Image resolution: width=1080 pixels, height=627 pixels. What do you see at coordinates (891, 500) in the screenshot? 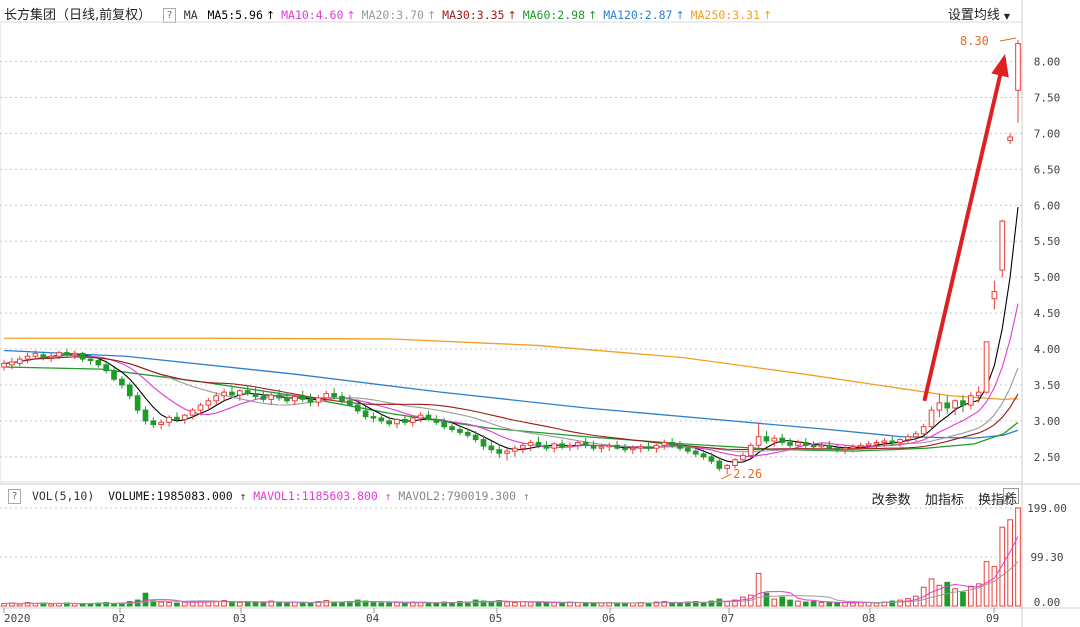
I see `change-params-button: 改参数` at bounding box center [891, 500].